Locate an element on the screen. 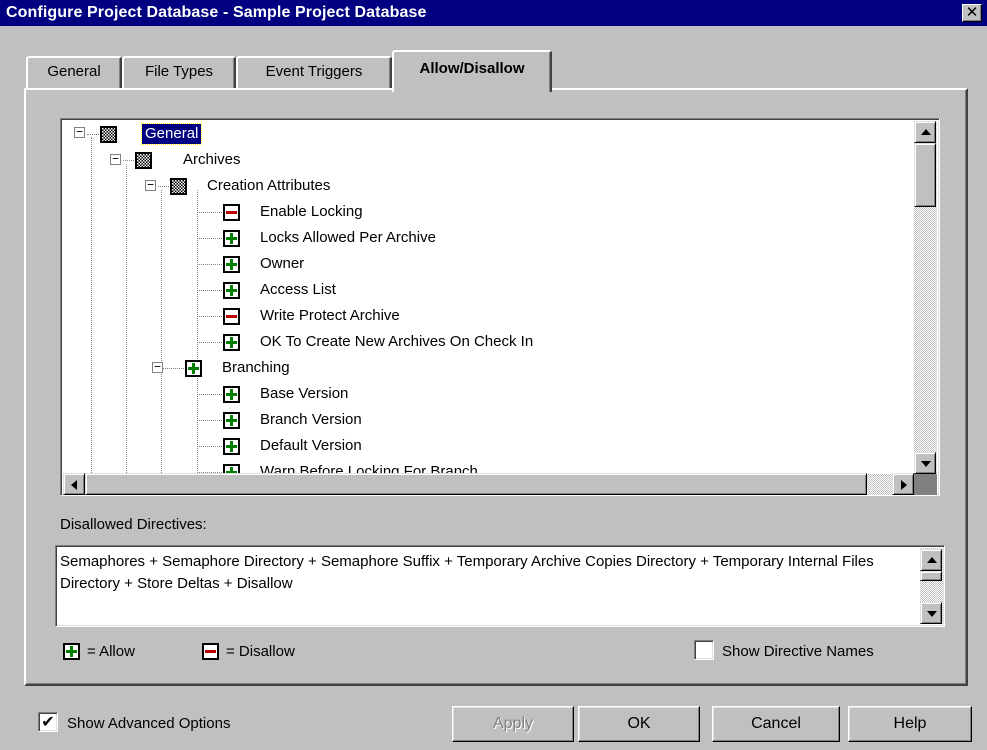 Image resolution: width=987 pixels, height=750 pixels. tree-item-access-list: Access List is located at coordinates (298, 290).